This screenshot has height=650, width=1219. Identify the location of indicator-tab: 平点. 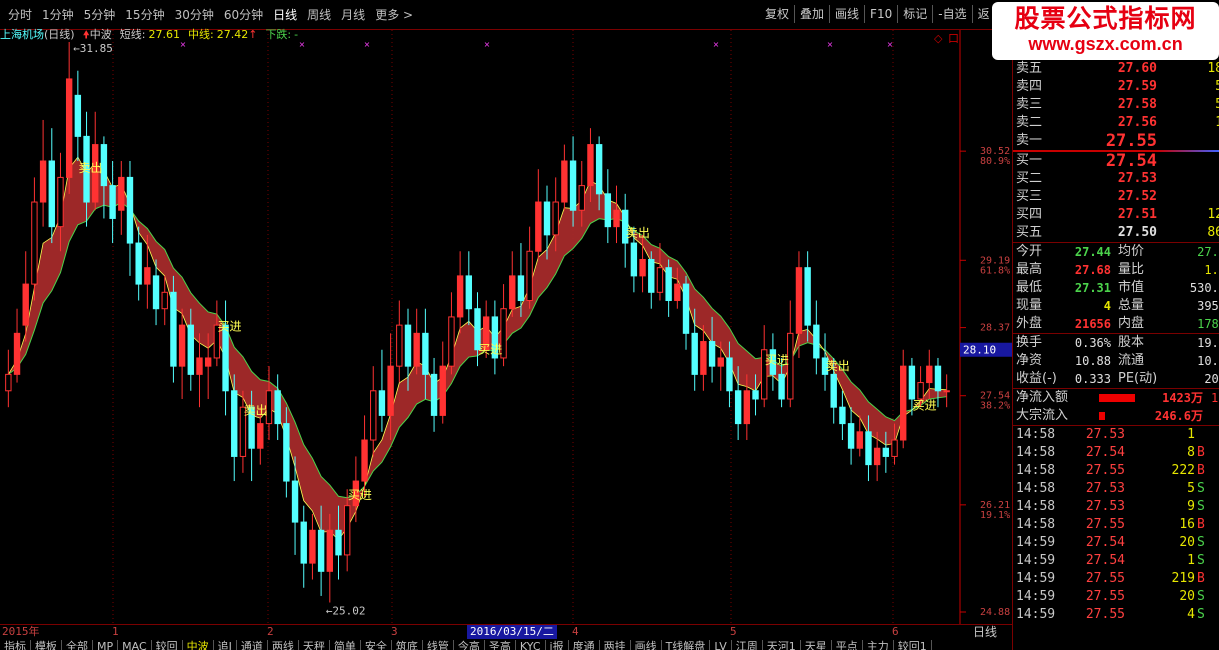
(847, 645).